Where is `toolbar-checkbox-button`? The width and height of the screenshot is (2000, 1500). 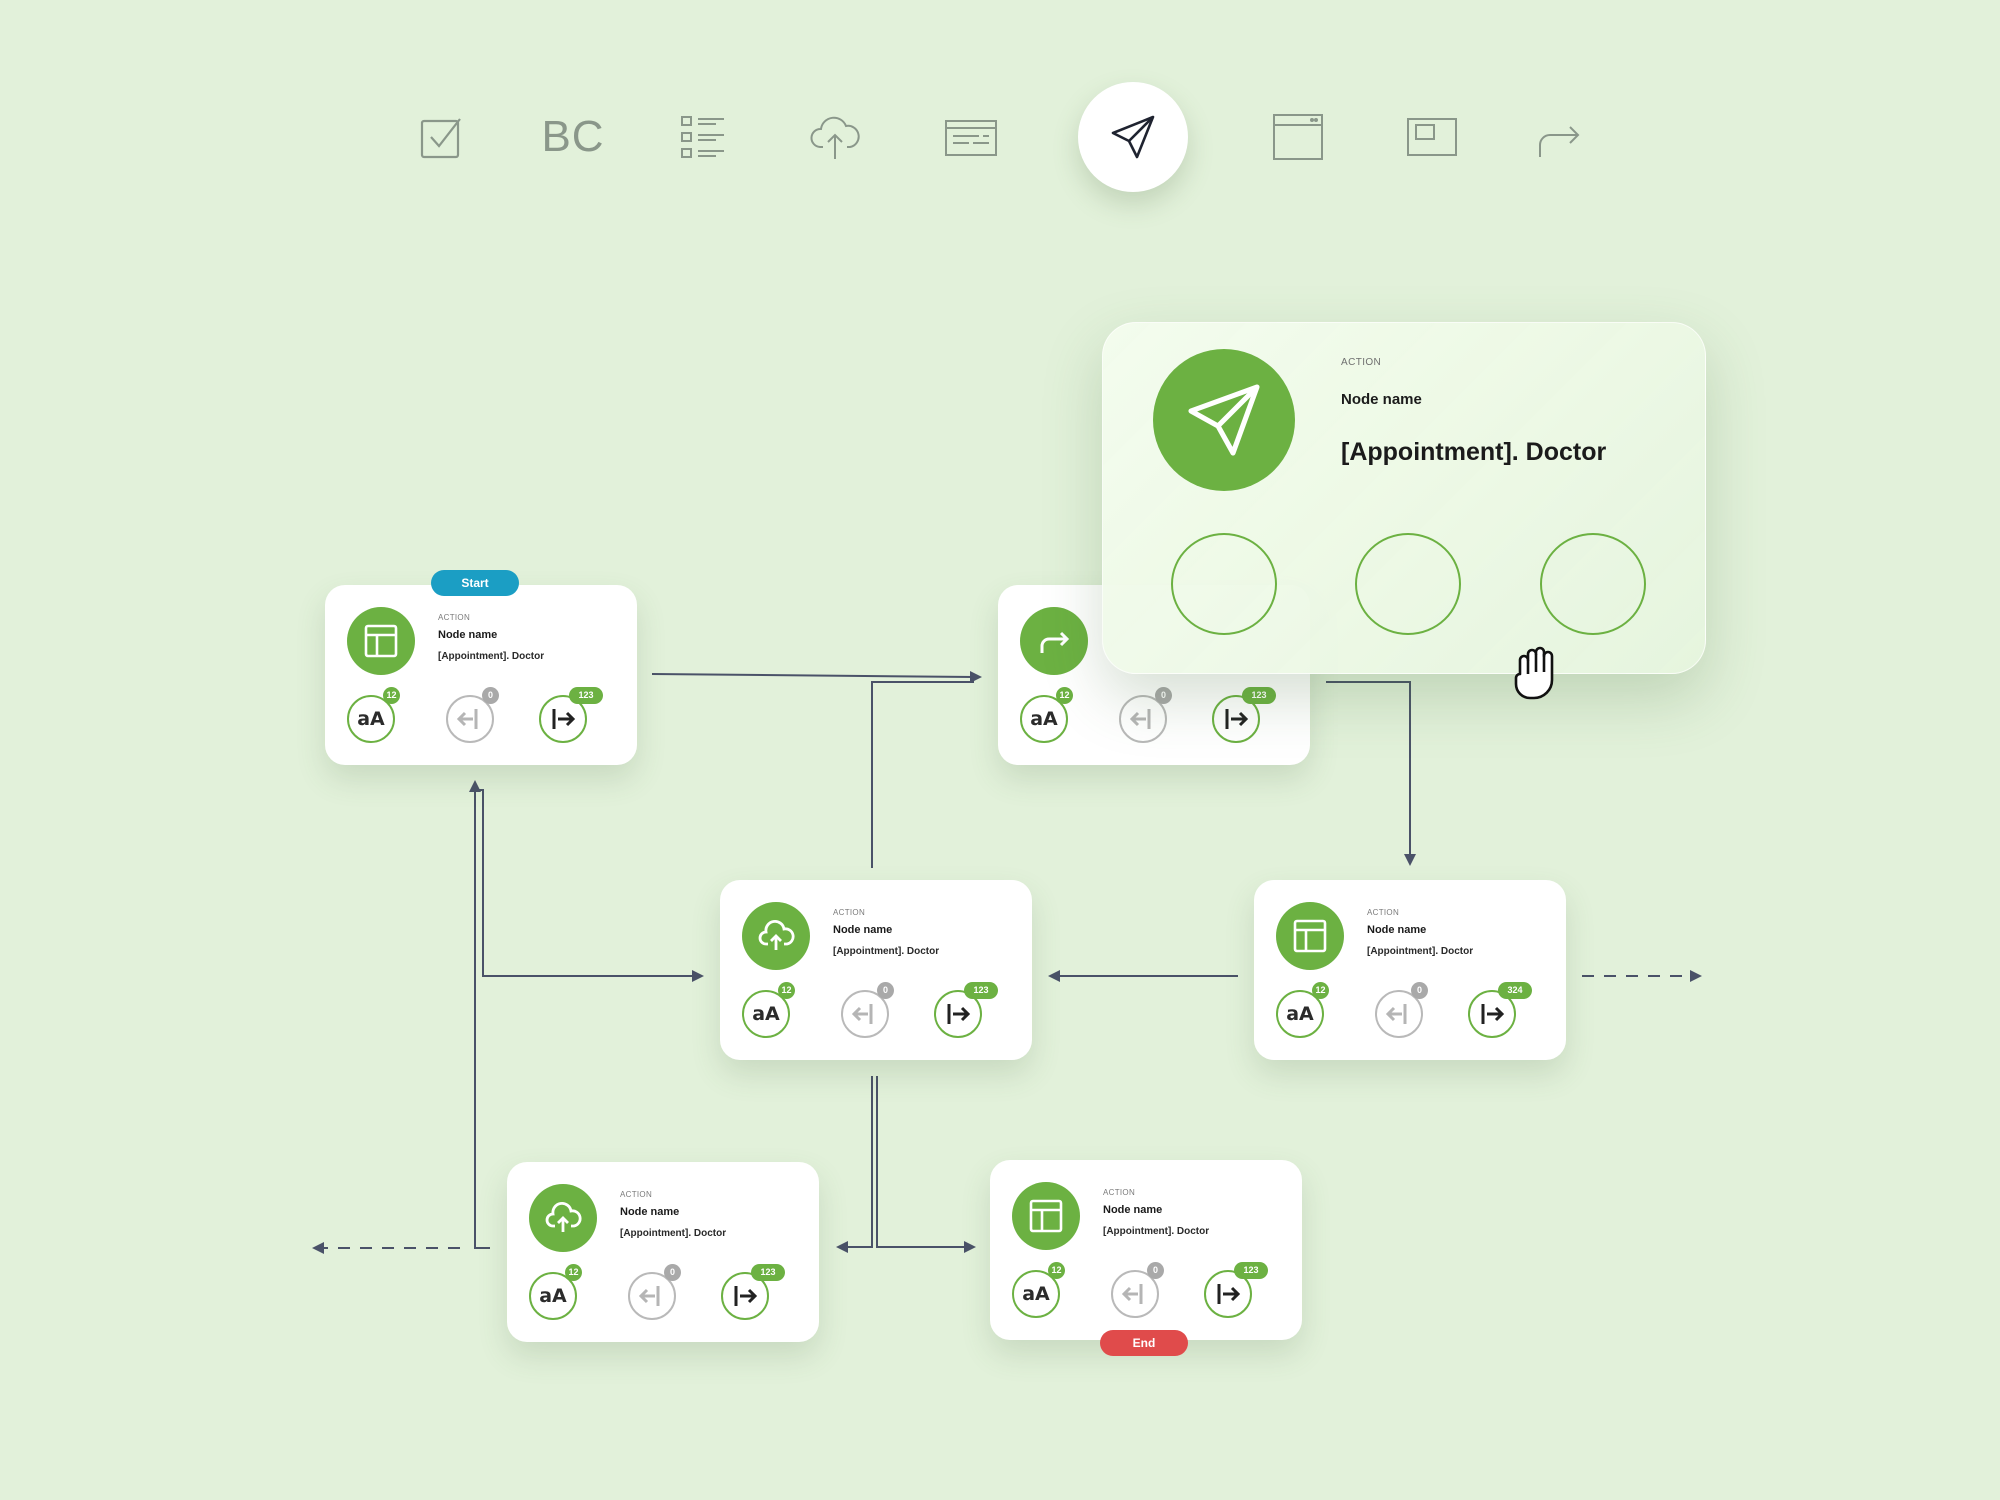
toolbar-checkbox-button is located at coordinates (442, 137).